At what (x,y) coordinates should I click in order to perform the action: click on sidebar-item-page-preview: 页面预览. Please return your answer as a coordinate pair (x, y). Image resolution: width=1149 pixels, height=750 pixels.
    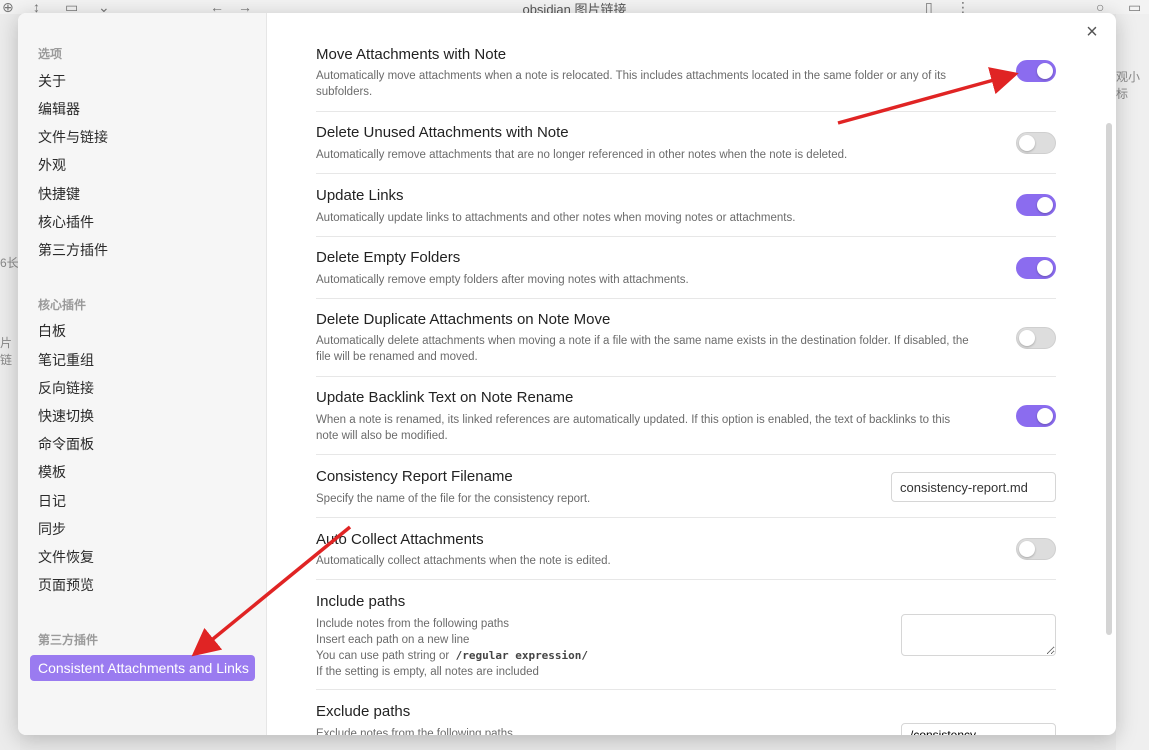
    Looking at the image, I should click on (142, 585).